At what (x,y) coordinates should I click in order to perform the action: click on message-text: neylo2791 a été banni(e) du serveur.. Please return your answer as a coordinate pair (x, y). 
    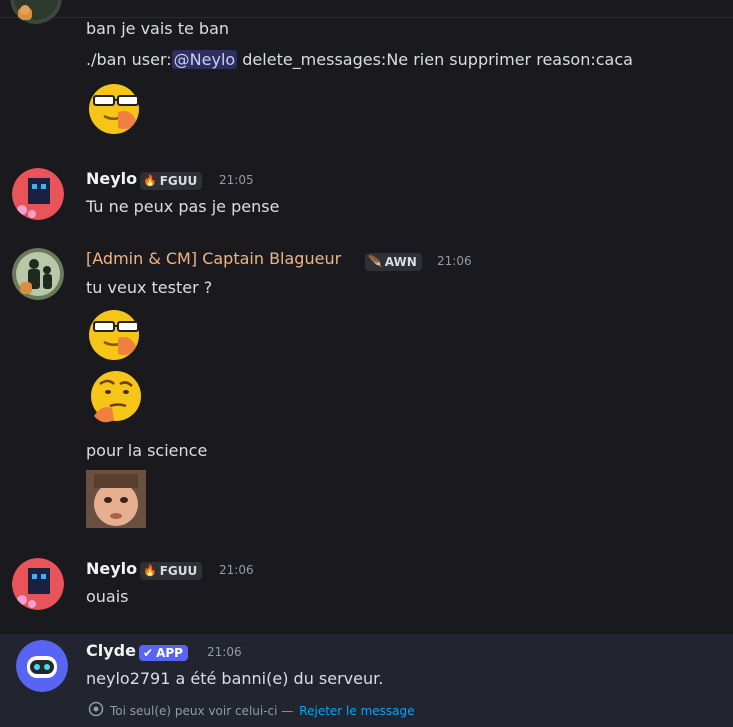
    Looking at the image, I should click on (235, 678).